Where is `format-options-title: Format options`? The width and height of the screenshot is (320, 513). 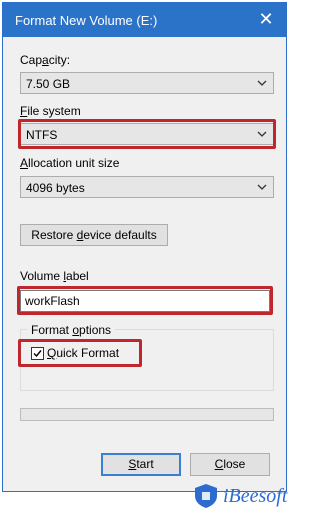 format-options-title: Format options is located at coordinates (71, 330).